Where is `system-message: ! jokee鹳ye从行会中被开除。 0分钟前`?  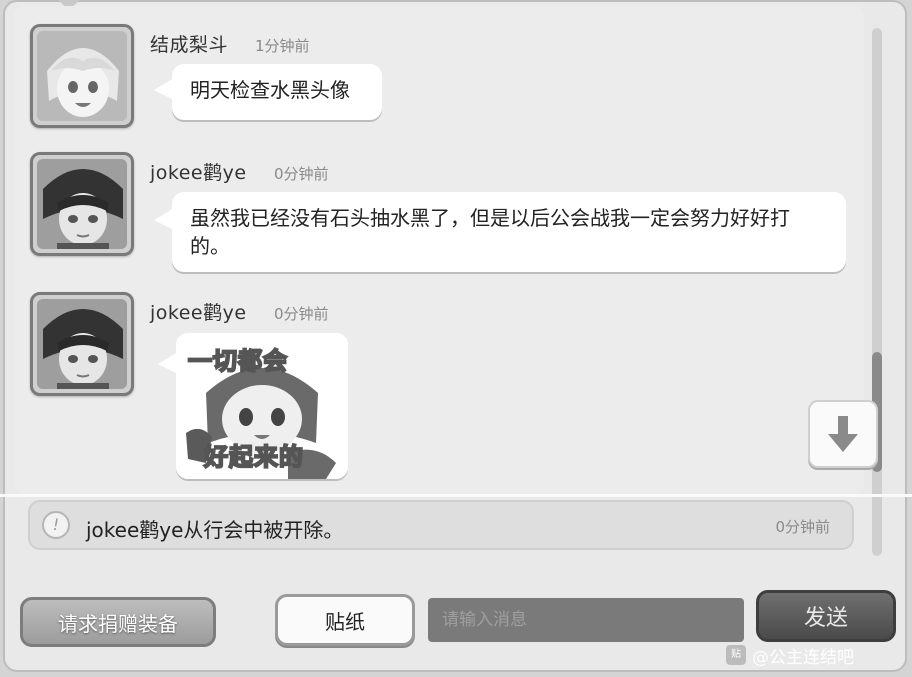
system-message: ! jokee鹳ye从行会中被开除。 0分钟前 is located at coordinates (441, 525).